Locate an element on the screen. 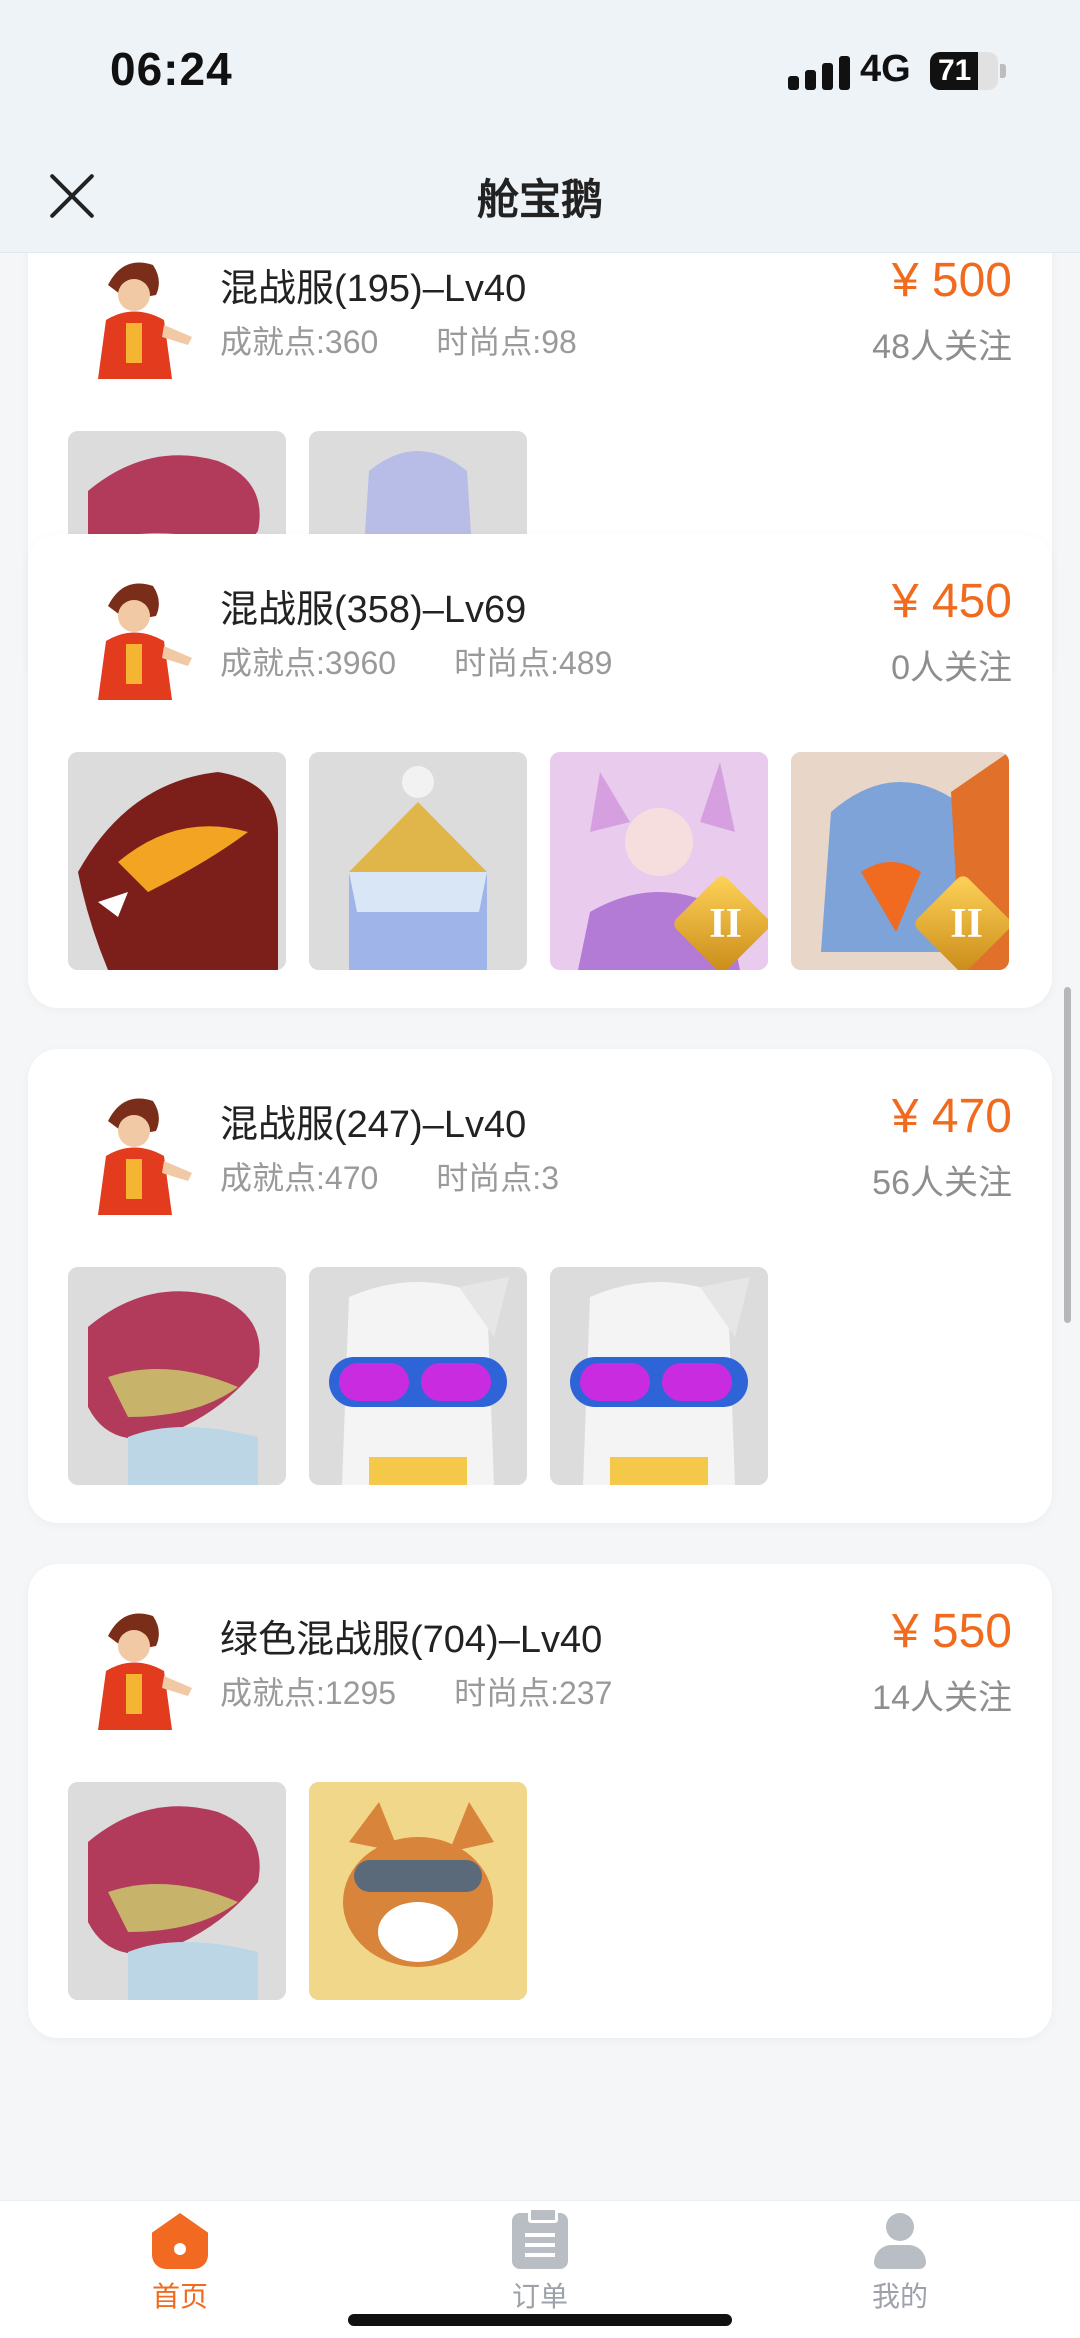 The image size is (1080, 2338). battery-icon: 71 is located at coordinates (964, 71).